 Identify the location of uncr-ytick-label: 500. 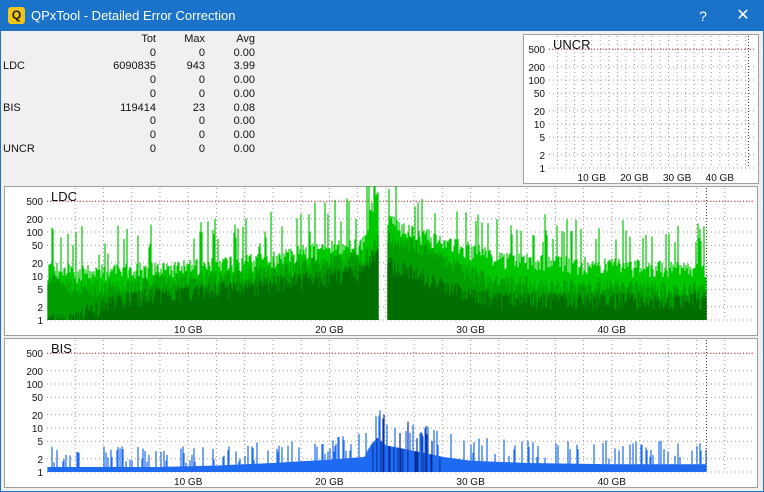
(536, 50).